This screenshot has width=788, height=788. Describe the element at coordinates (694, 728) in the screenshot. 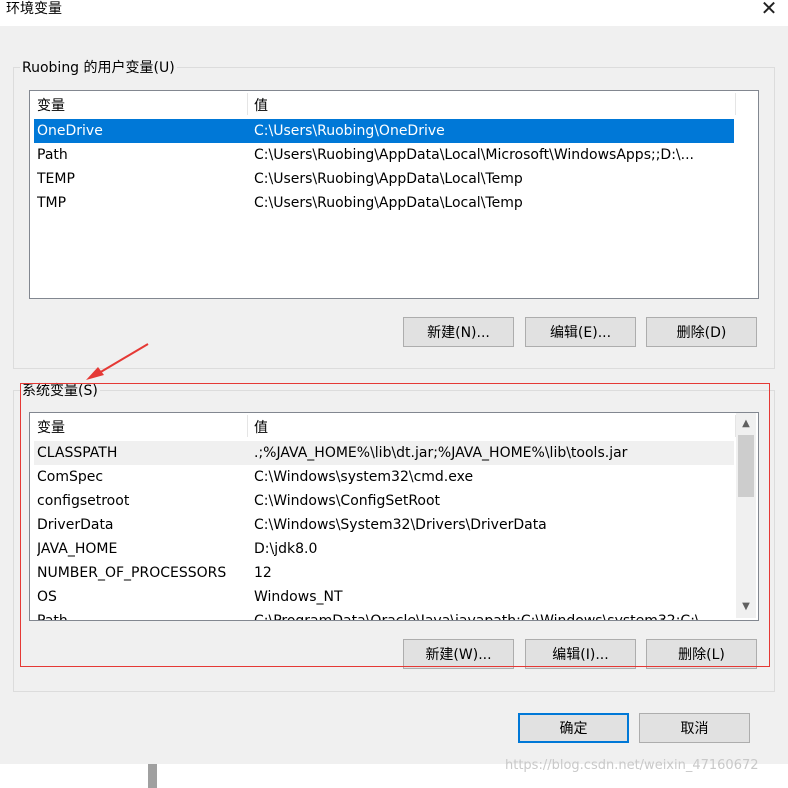

I see `cancel-button: 取消` at that location.